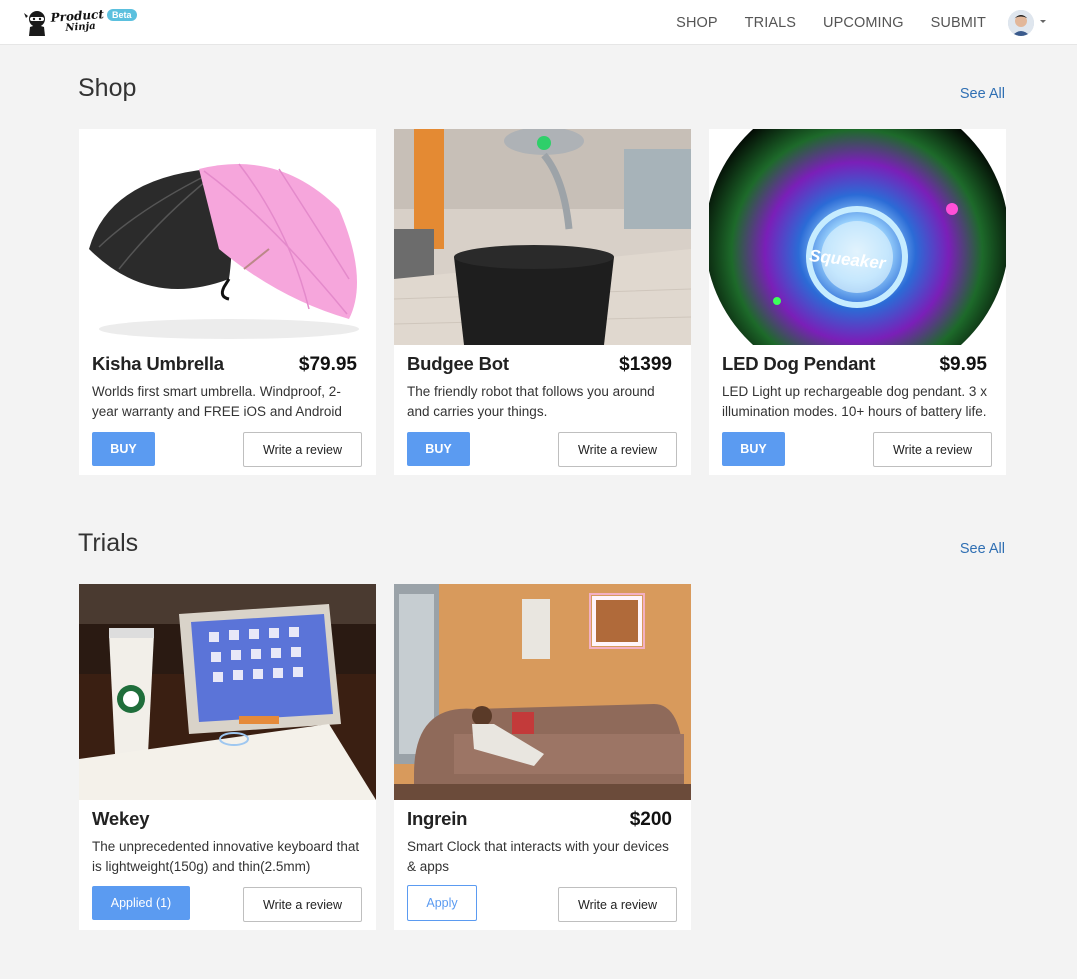  I want to click on logo: Product Ninja, so click(64, 22).